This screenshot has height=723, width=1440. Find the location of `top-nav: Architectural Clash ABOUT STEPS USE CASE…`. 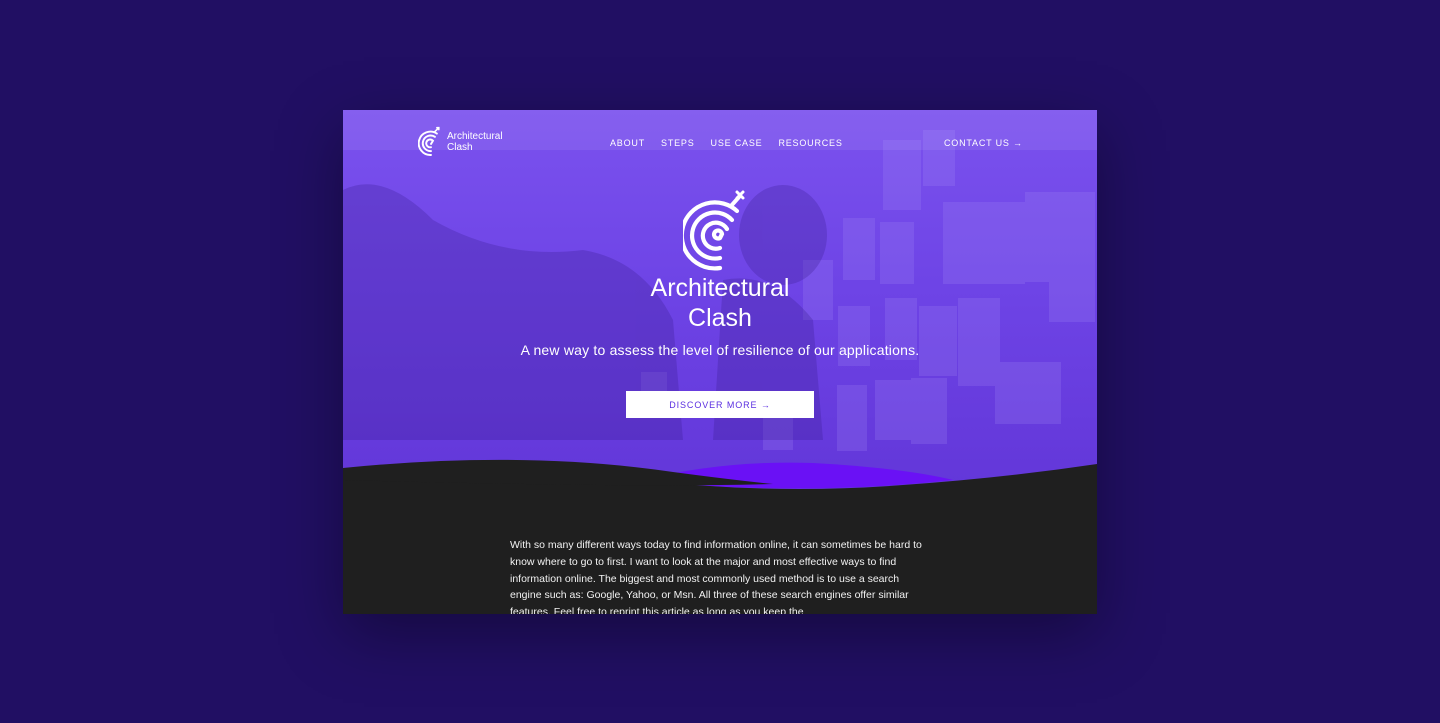

top-nav: Architectural Clash ABOUT STEPS USE CASE… is located at coordinates (720, 143).